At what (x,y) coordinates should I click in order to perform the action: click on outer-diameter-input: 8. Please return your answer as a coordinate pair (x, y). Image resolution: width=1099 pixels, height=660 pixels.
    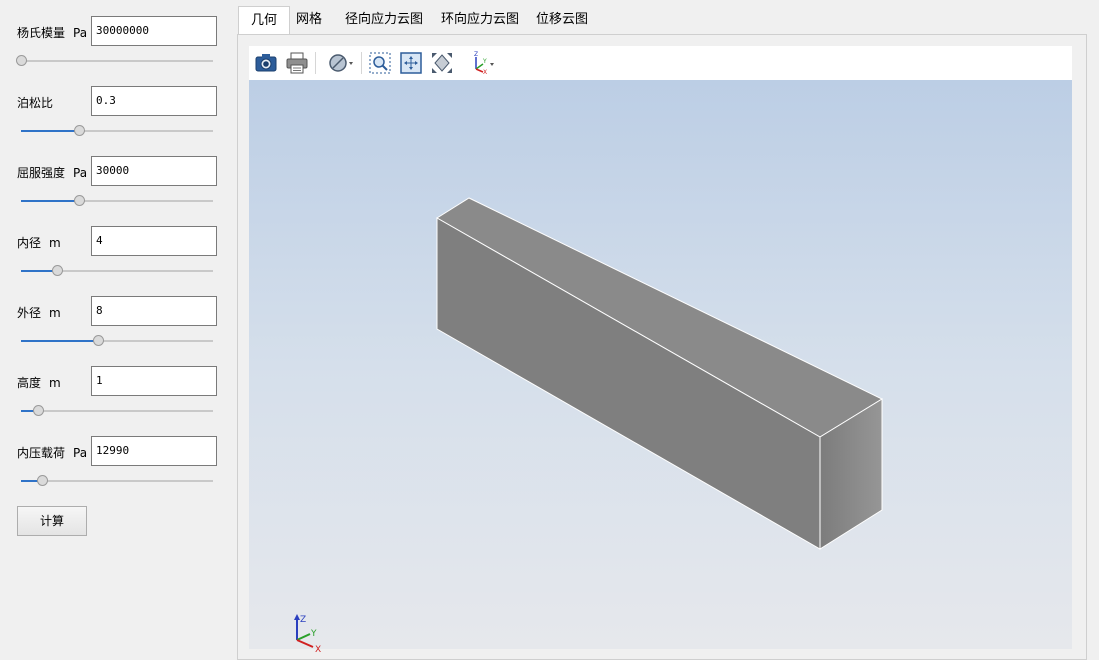
    Looking at the image, I should click on (154, 311).